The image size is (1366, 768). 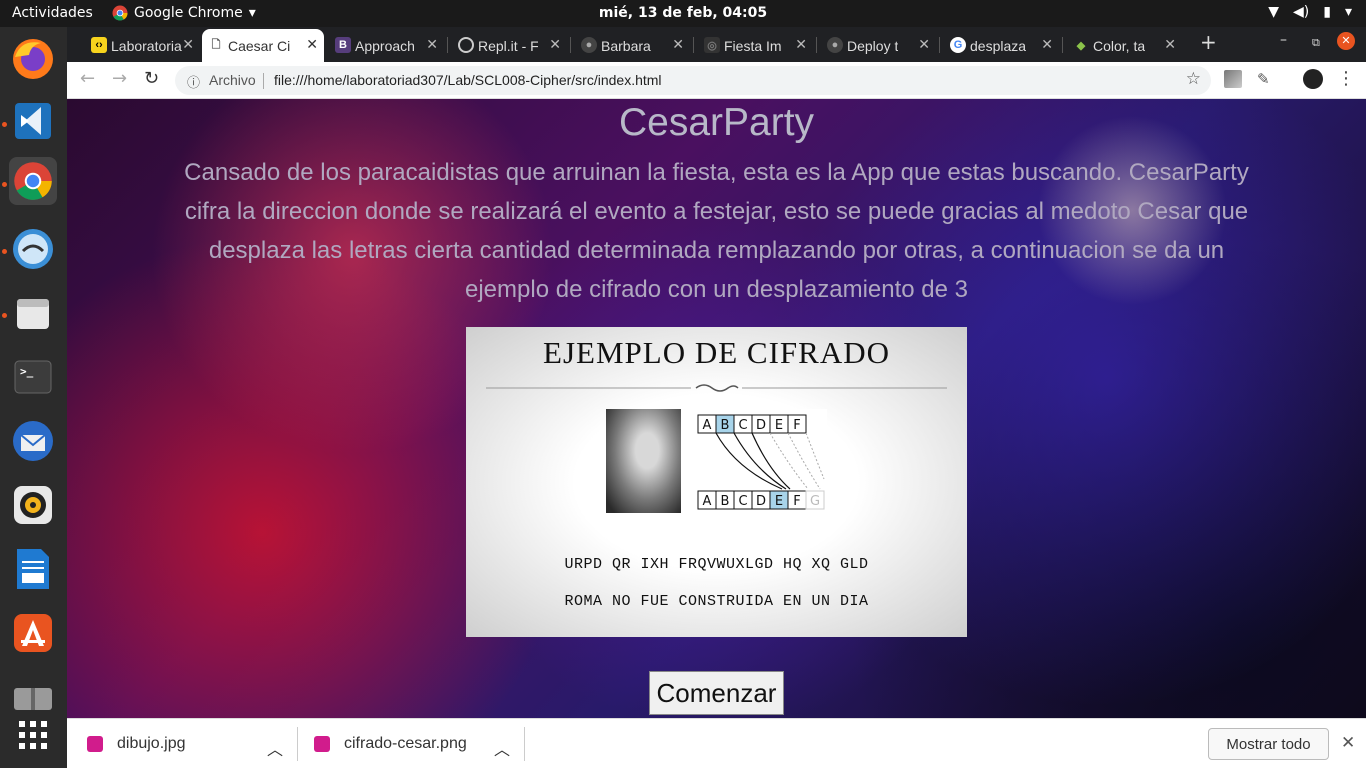 What do you see at coordinates (99, 45) in the screenshot?
I see `laboratoria-icon: ‹›` at bounding box center [99, 45].